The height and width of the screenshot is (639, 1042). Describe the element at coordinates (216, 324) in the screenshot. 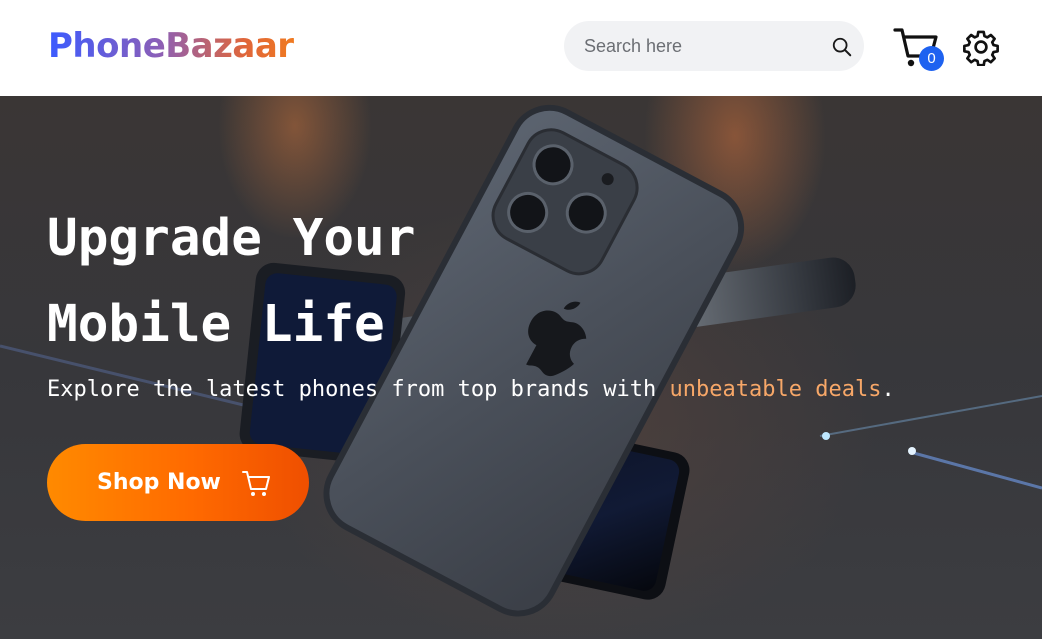

I see `hero-title-line-2: Mobile Life` at that location.